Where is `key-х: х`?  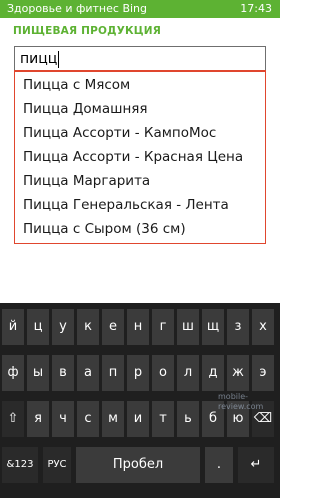
key-х: х is located at coordinates (263, 327).